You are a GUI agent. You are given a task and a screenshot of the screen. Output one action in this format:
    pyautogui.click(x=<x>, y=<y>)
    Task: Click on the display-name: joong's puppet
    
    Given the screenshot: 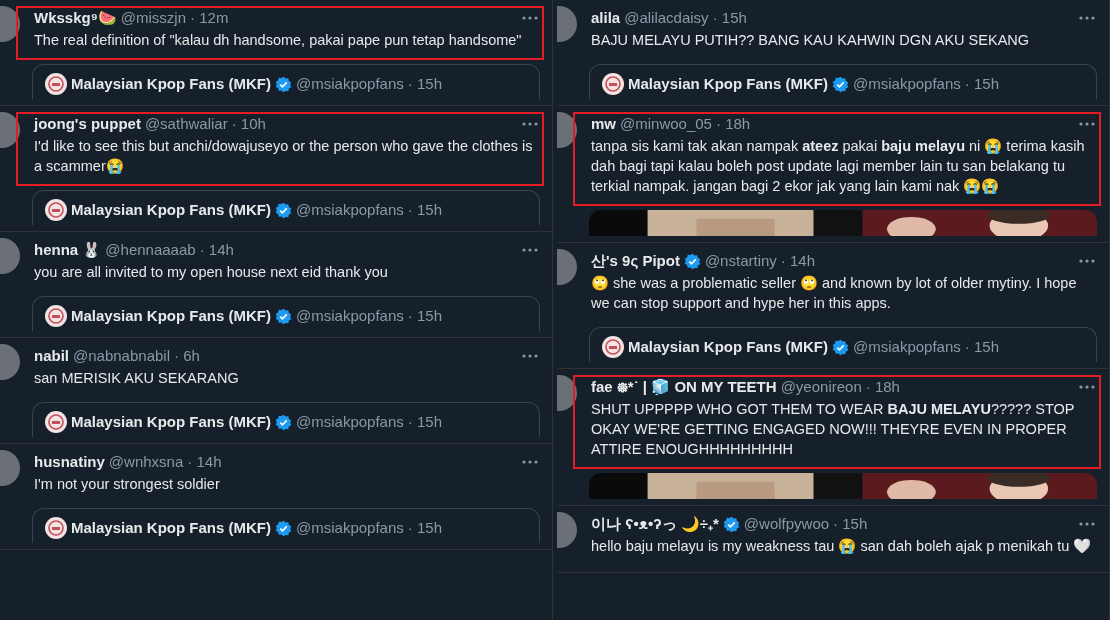 What is the action you would take?
    pyautogui.click(x=87, y=124)
    